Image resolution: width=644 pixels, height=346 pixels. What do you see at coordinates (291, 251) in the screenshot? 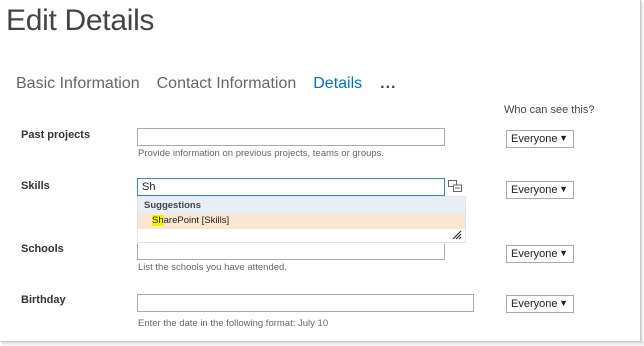
I see `schools-input` at bounding box center [291, 251].